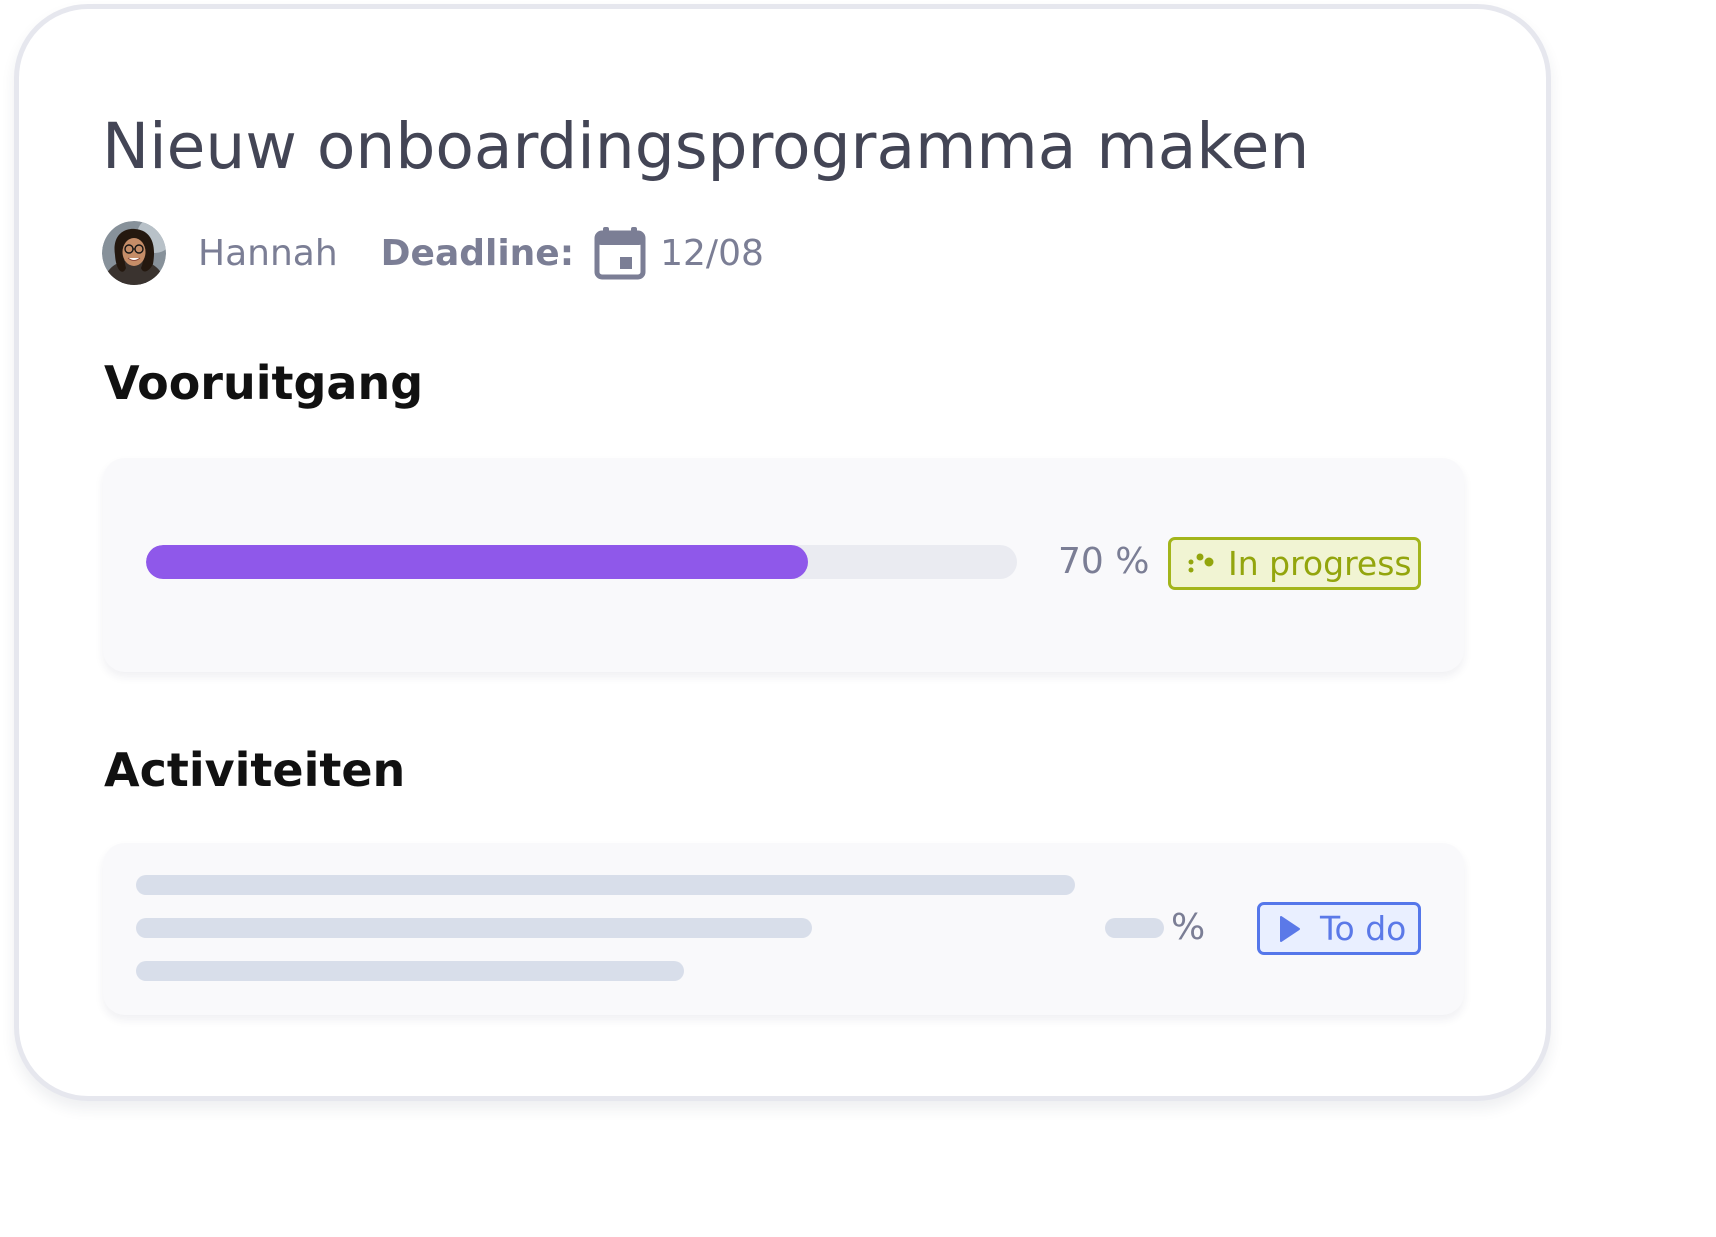 Image resolution: width=1716 pixels, height=1237 pixels. I want to click on status-badge-label: In progress, so click(1320, 563).